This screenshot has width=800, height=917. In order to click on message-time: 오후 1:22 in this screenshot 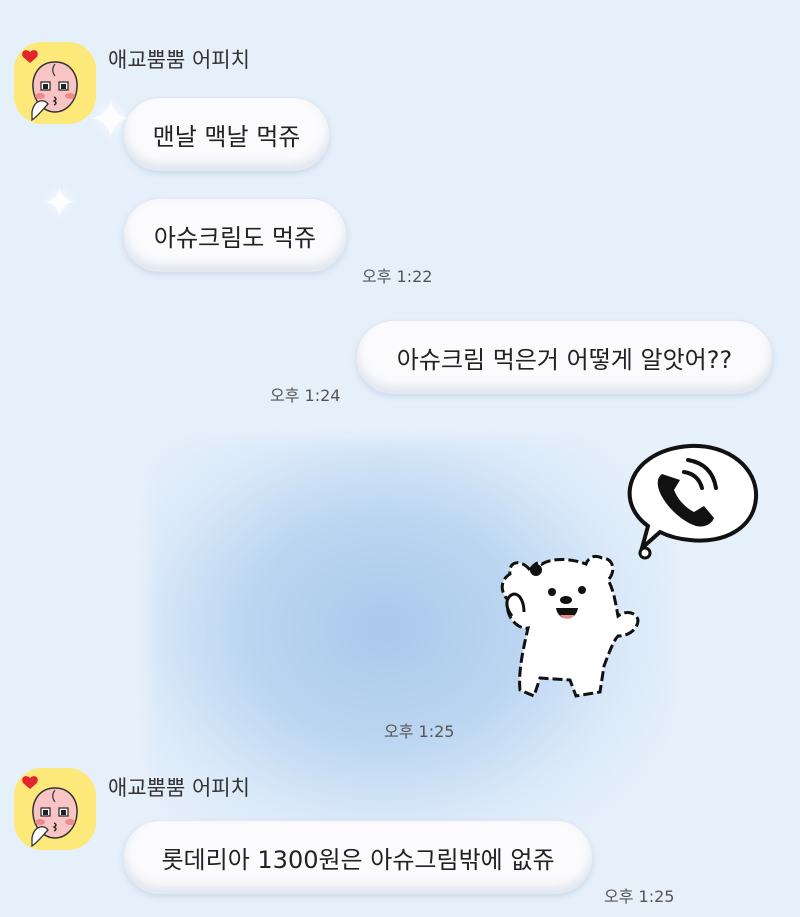, I will do `click(397, 276)`.